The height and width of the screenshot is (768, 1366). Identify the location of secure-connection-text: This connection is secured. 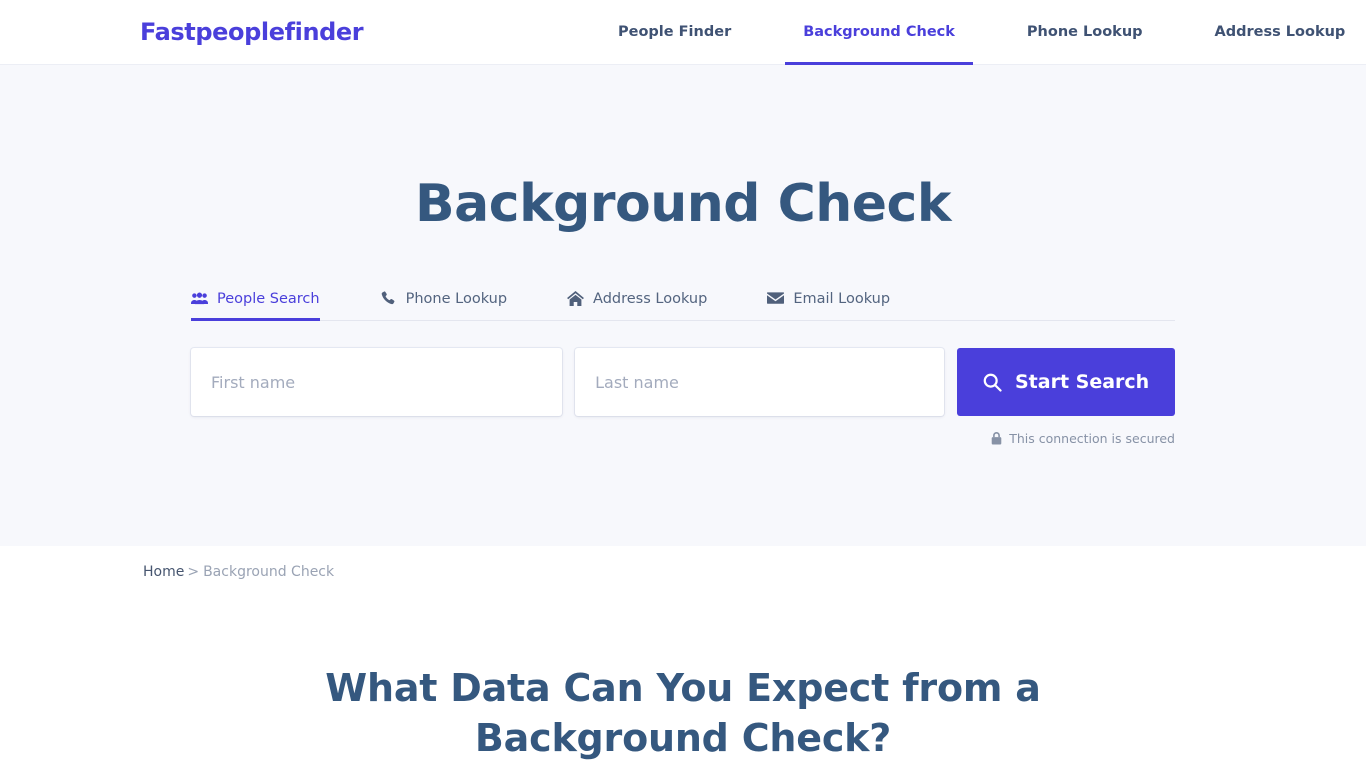
(1092, 438).